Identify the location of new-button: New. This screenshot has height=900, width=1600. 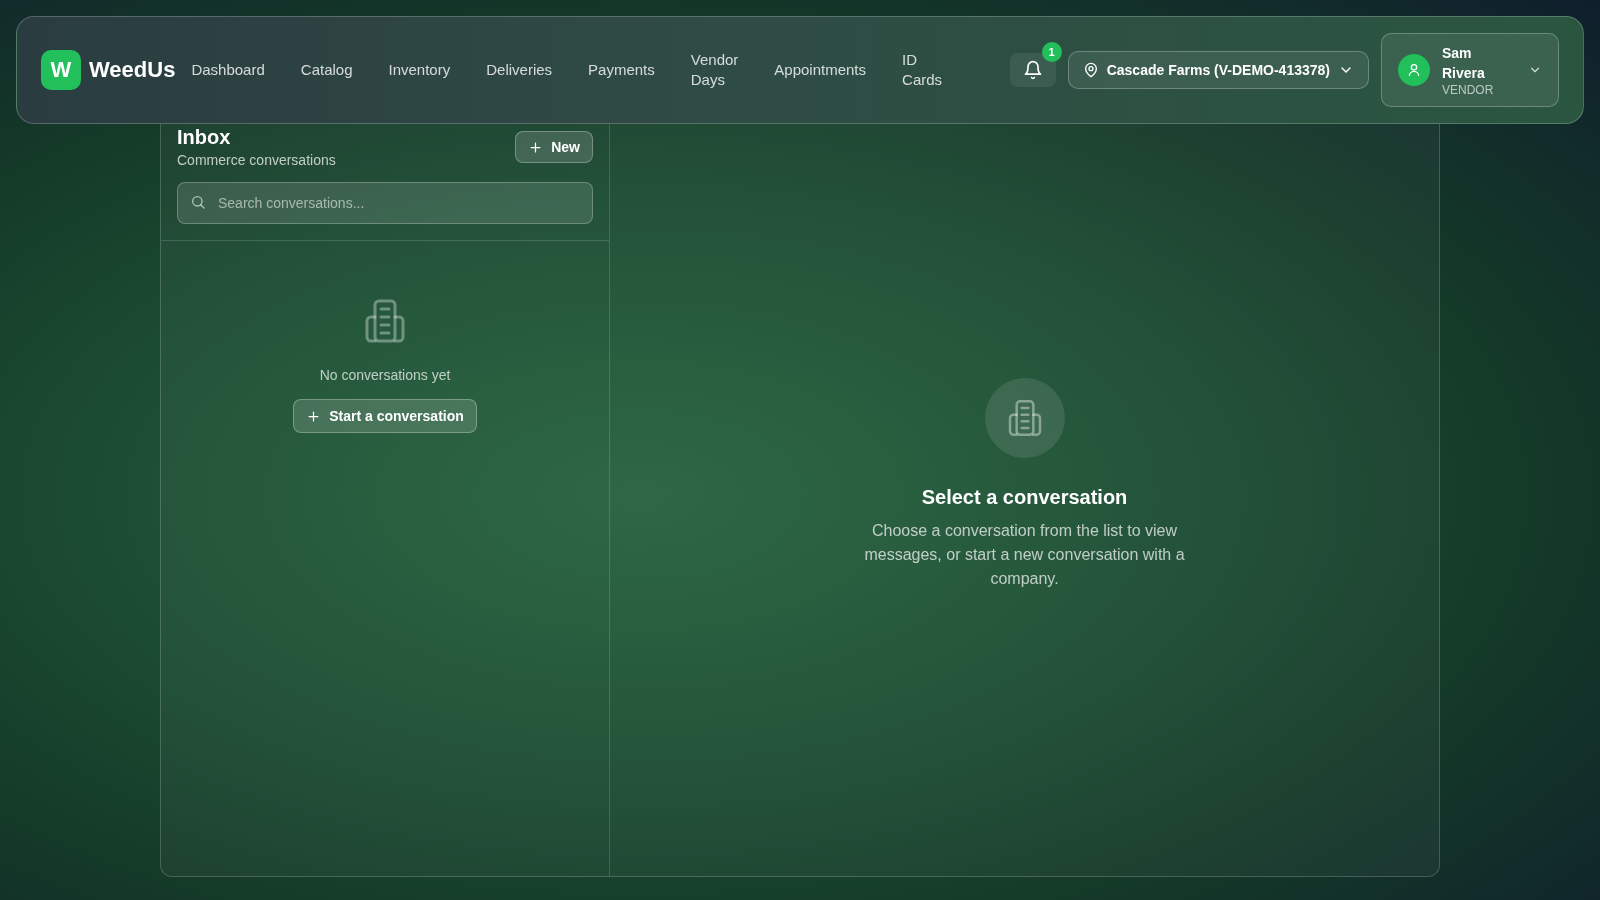
(554, 147).